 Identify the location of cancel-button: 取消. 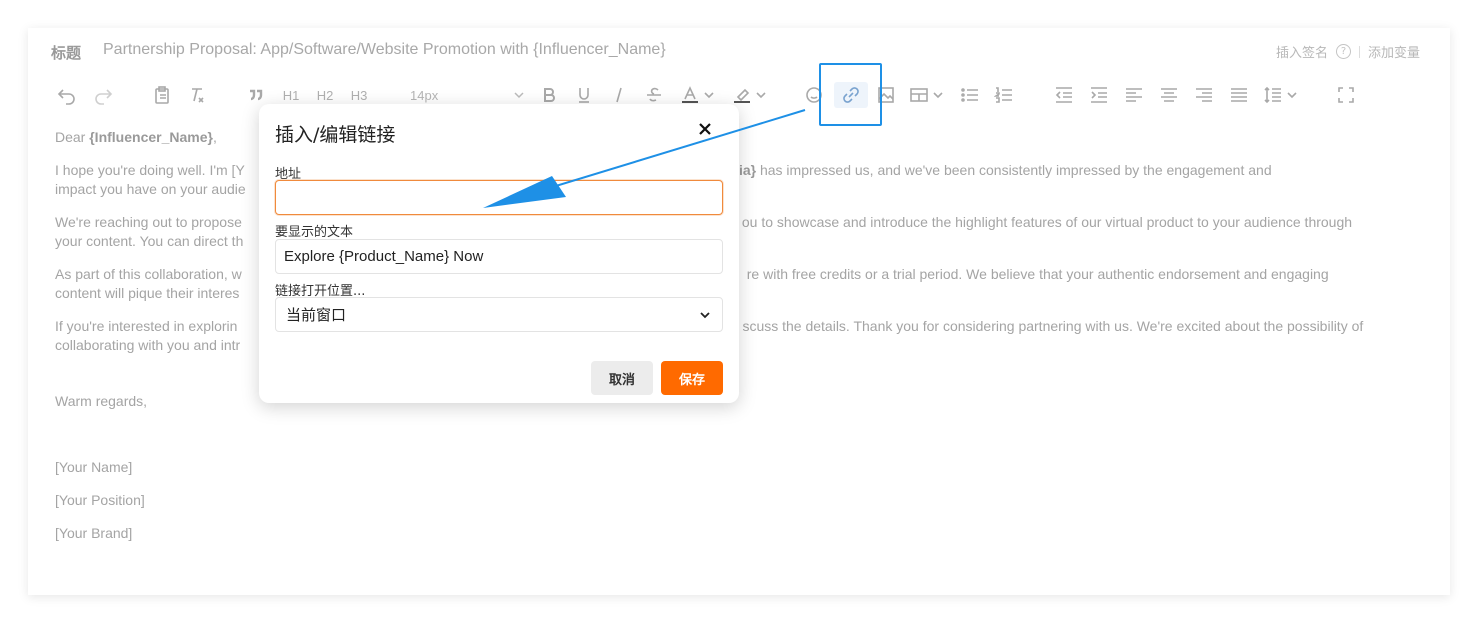
(622, 378).